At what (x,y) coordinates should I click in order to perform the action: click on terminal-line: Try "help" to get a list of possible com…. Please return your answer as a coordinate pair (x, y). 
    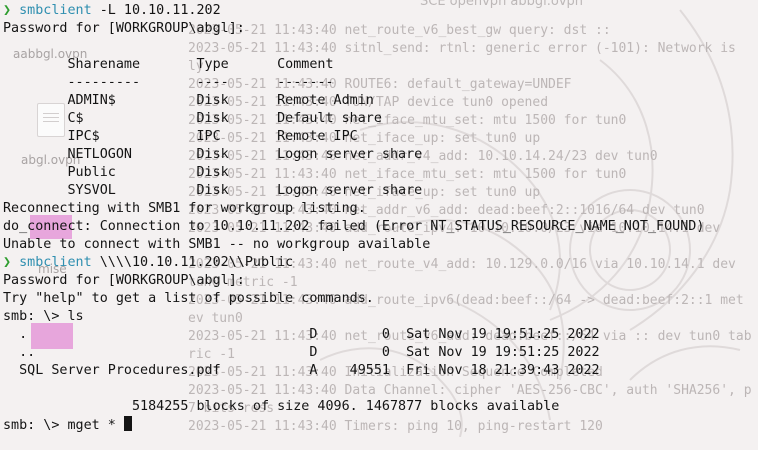
    Looking at the image, I should click on (188, 298).